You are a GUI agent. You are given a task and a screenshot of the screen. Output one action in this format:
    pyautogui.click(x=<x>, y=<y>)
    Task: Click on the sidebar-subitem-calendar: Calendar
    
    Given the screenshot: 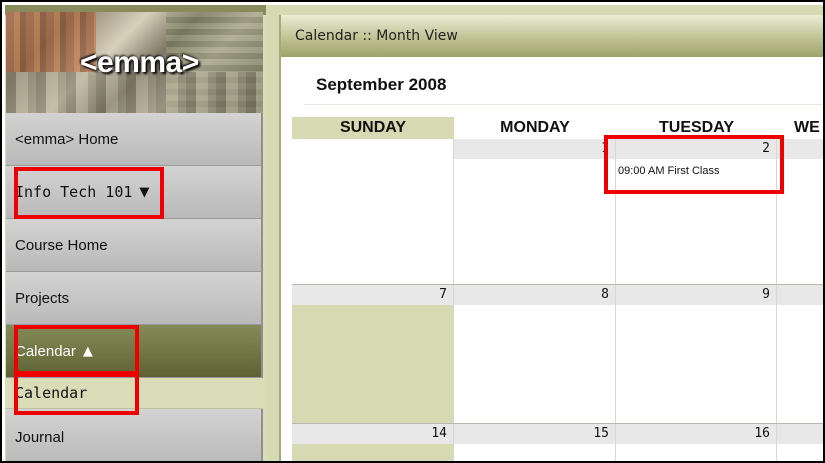 What is the action you would take?
    pyautogui.click(x=134, y=393)
    